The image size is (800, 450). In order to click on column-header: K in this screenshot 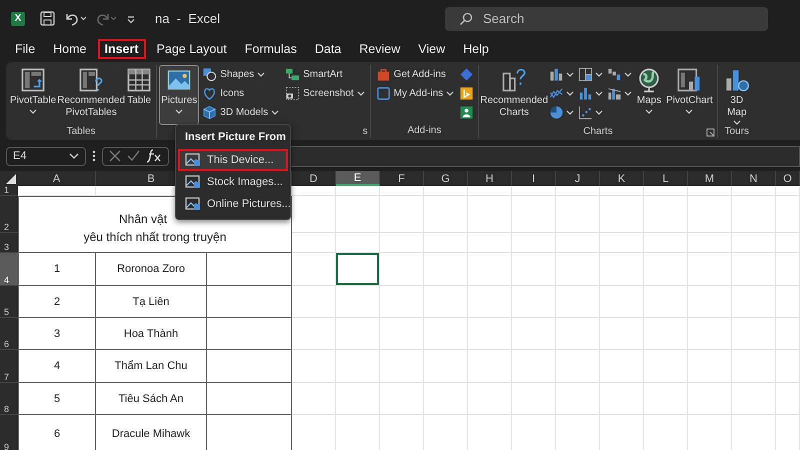, I will do `click(622, 178)`.